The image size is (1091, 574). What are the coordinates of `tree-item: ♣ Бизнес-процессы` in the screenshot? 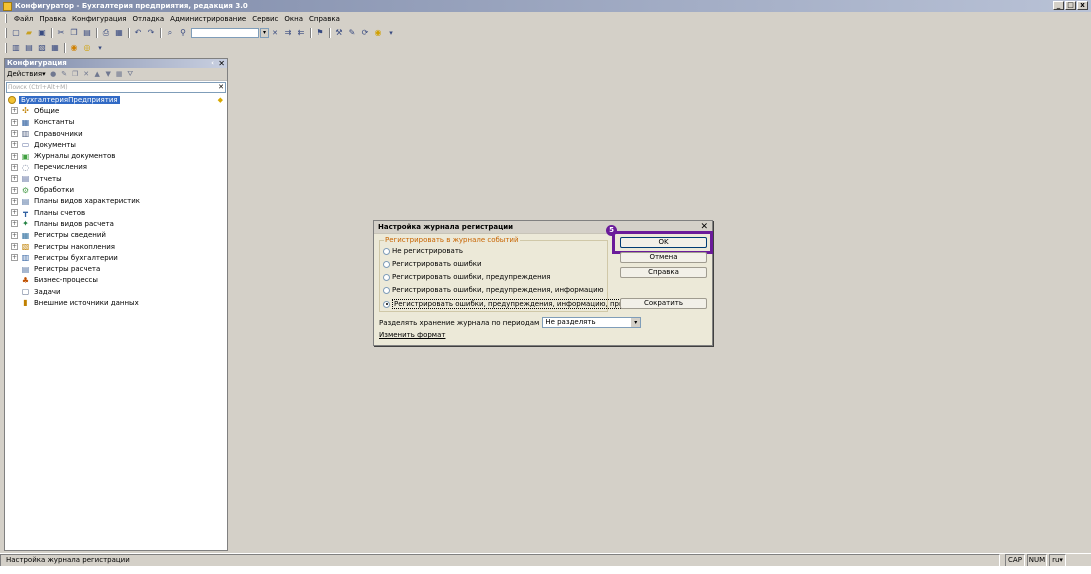 It's located at (116, 280).